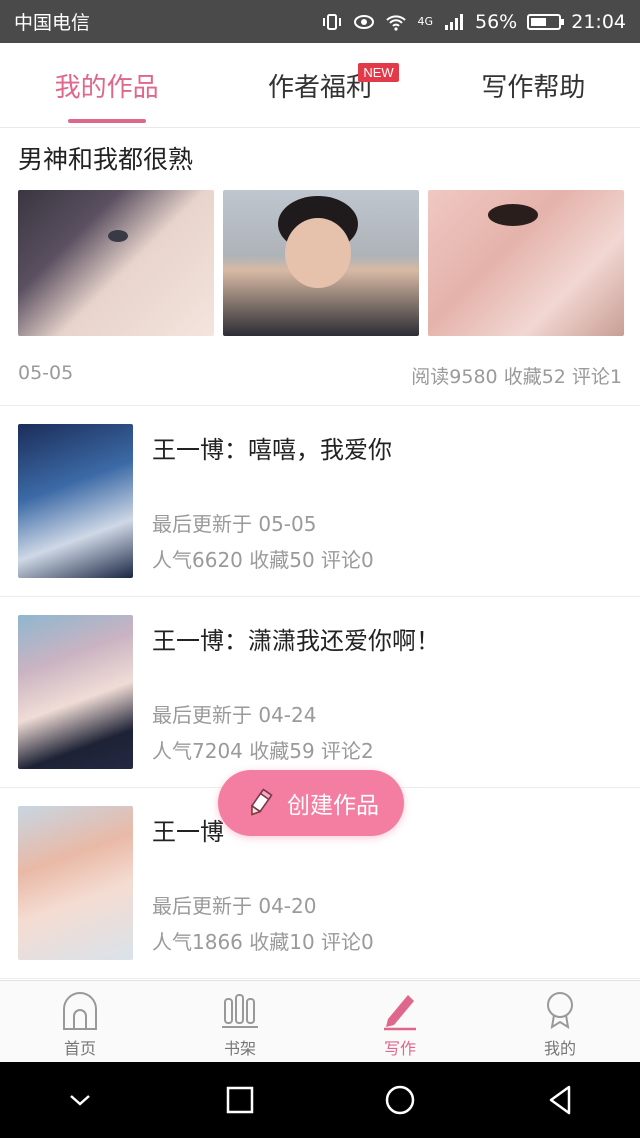 The height and width of the screenshot is (1138, 640). Describe the element at coordinates (318, 253) in the screenshot. I see `face-shape` at that location.